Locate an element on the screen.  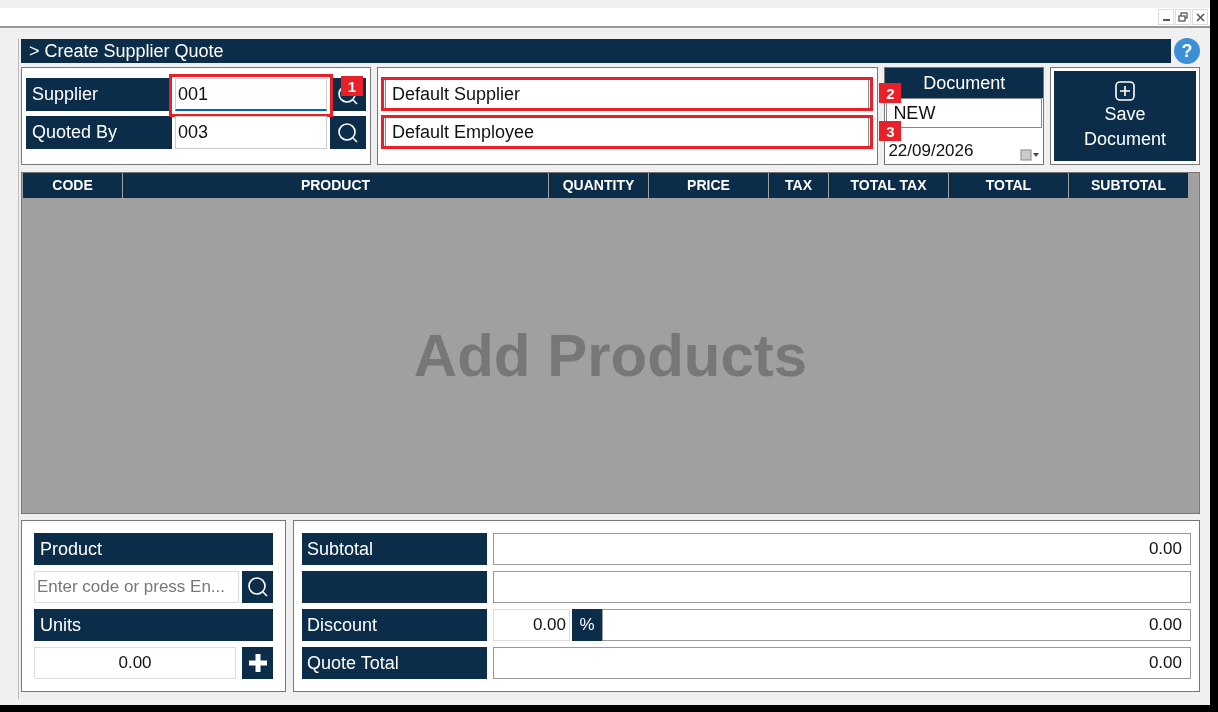
percent-label: % is located at coordinates (587, 625).